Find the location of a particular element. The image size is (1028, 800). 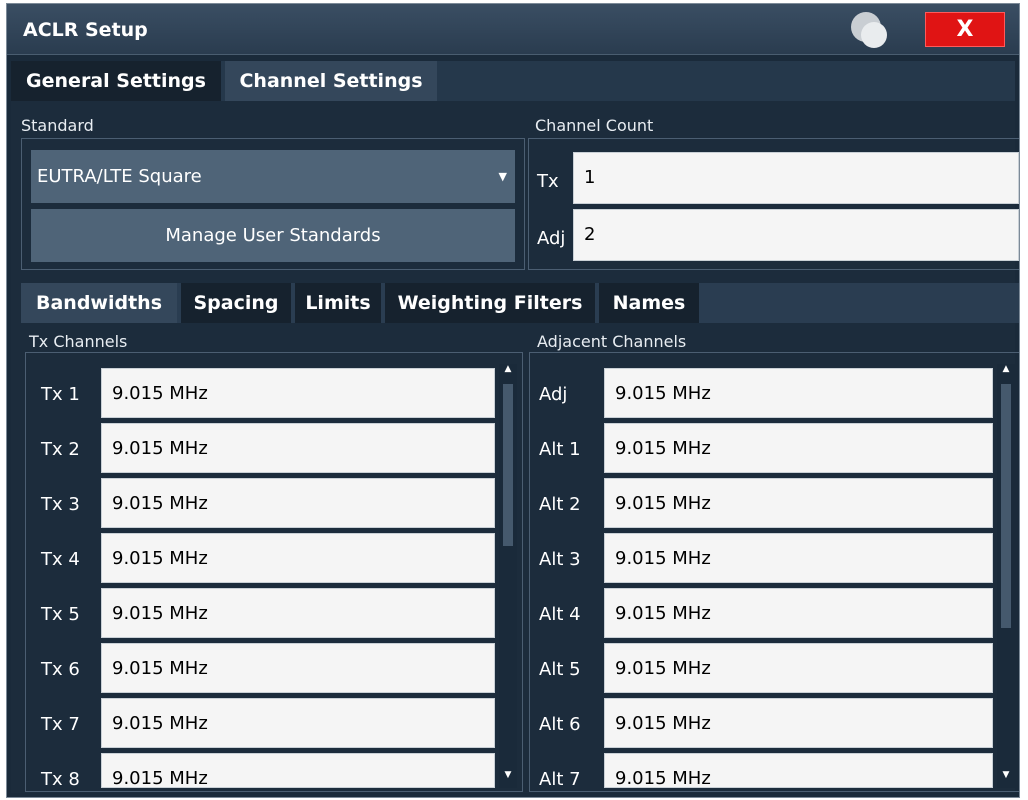

standard-dropdown: EUTRA/LTE Square ▼ is located at coordinates (273, 176).